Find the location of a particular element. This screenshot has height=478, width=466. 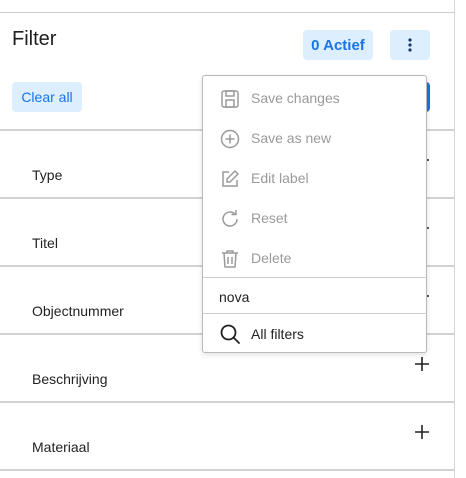

filter-label: Titel is located at coordinates (45, 243).